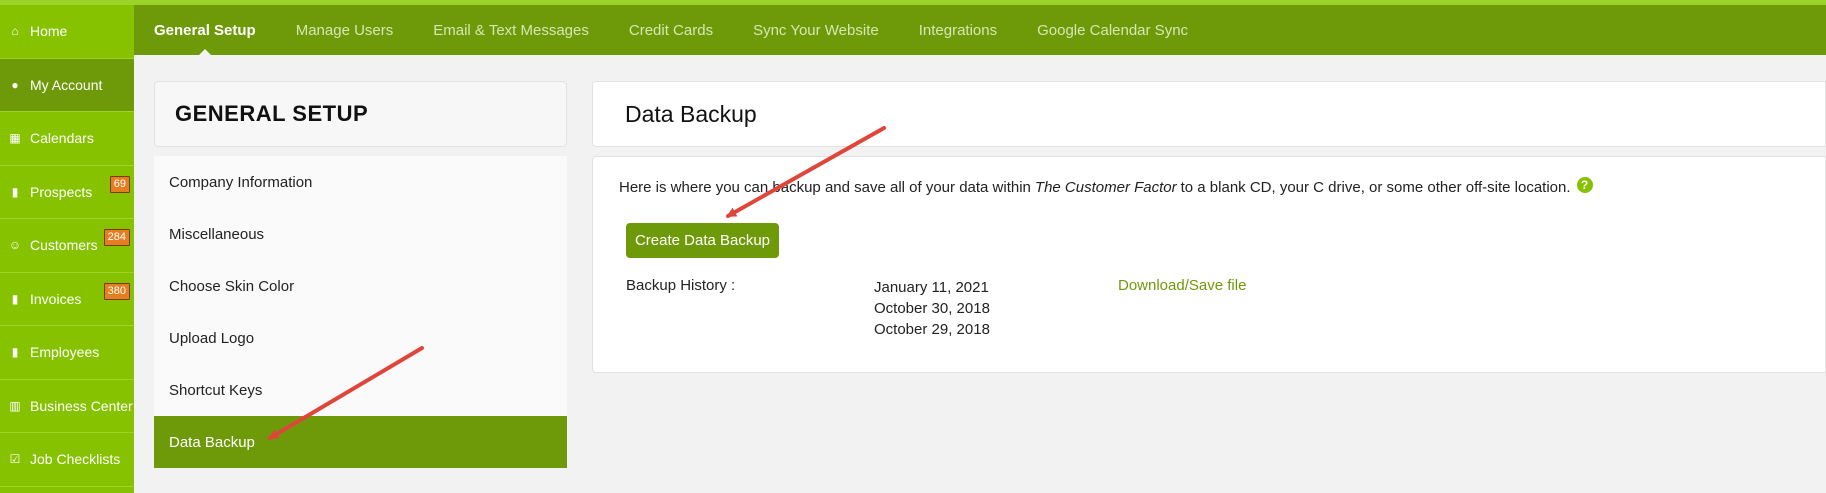 The width and height of the screenshot is (1826, 493). Describe the element at coordinates (360, 390) in the screenshot. I see `menu-item-shortcut-keys: Shortcut Keys` at that location.